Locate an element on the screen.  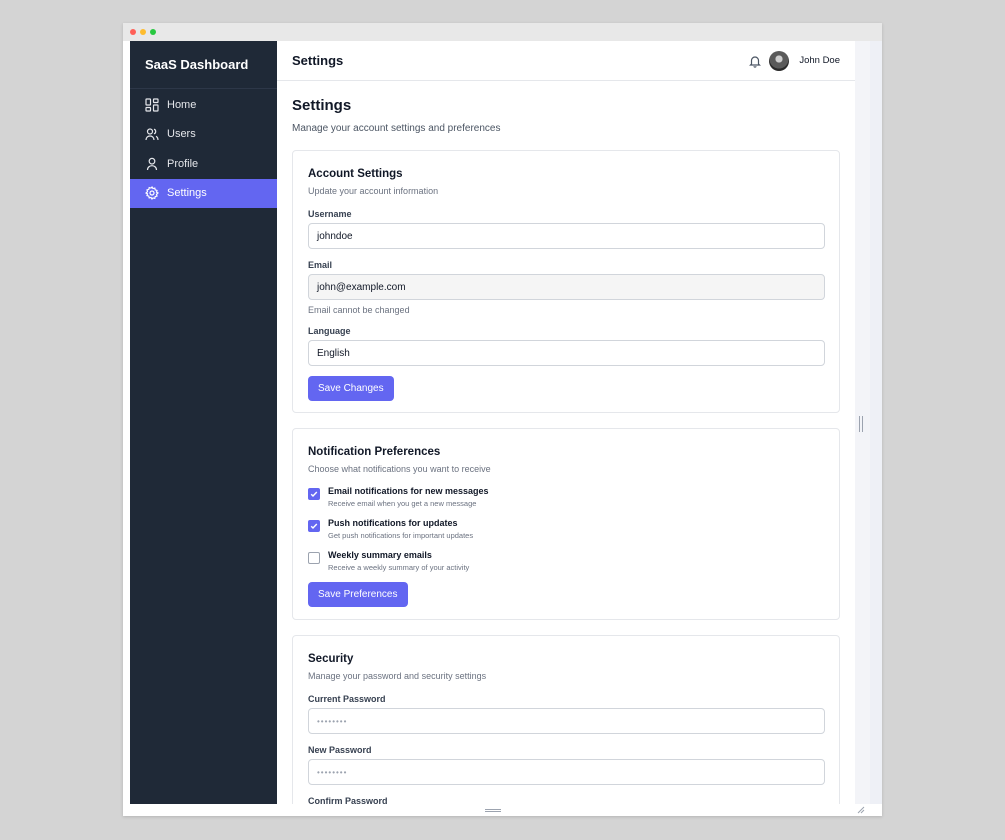
username-input: johndoe is located at coordinates (566, 236).